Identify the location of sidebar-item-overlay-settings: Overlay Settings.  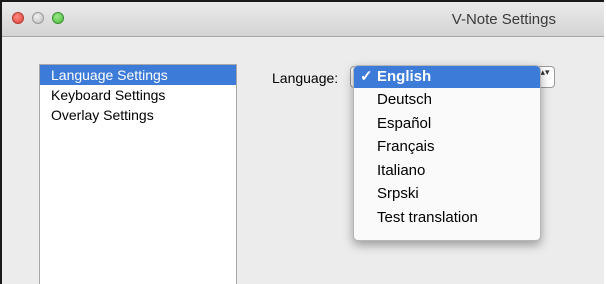
(138, 115).